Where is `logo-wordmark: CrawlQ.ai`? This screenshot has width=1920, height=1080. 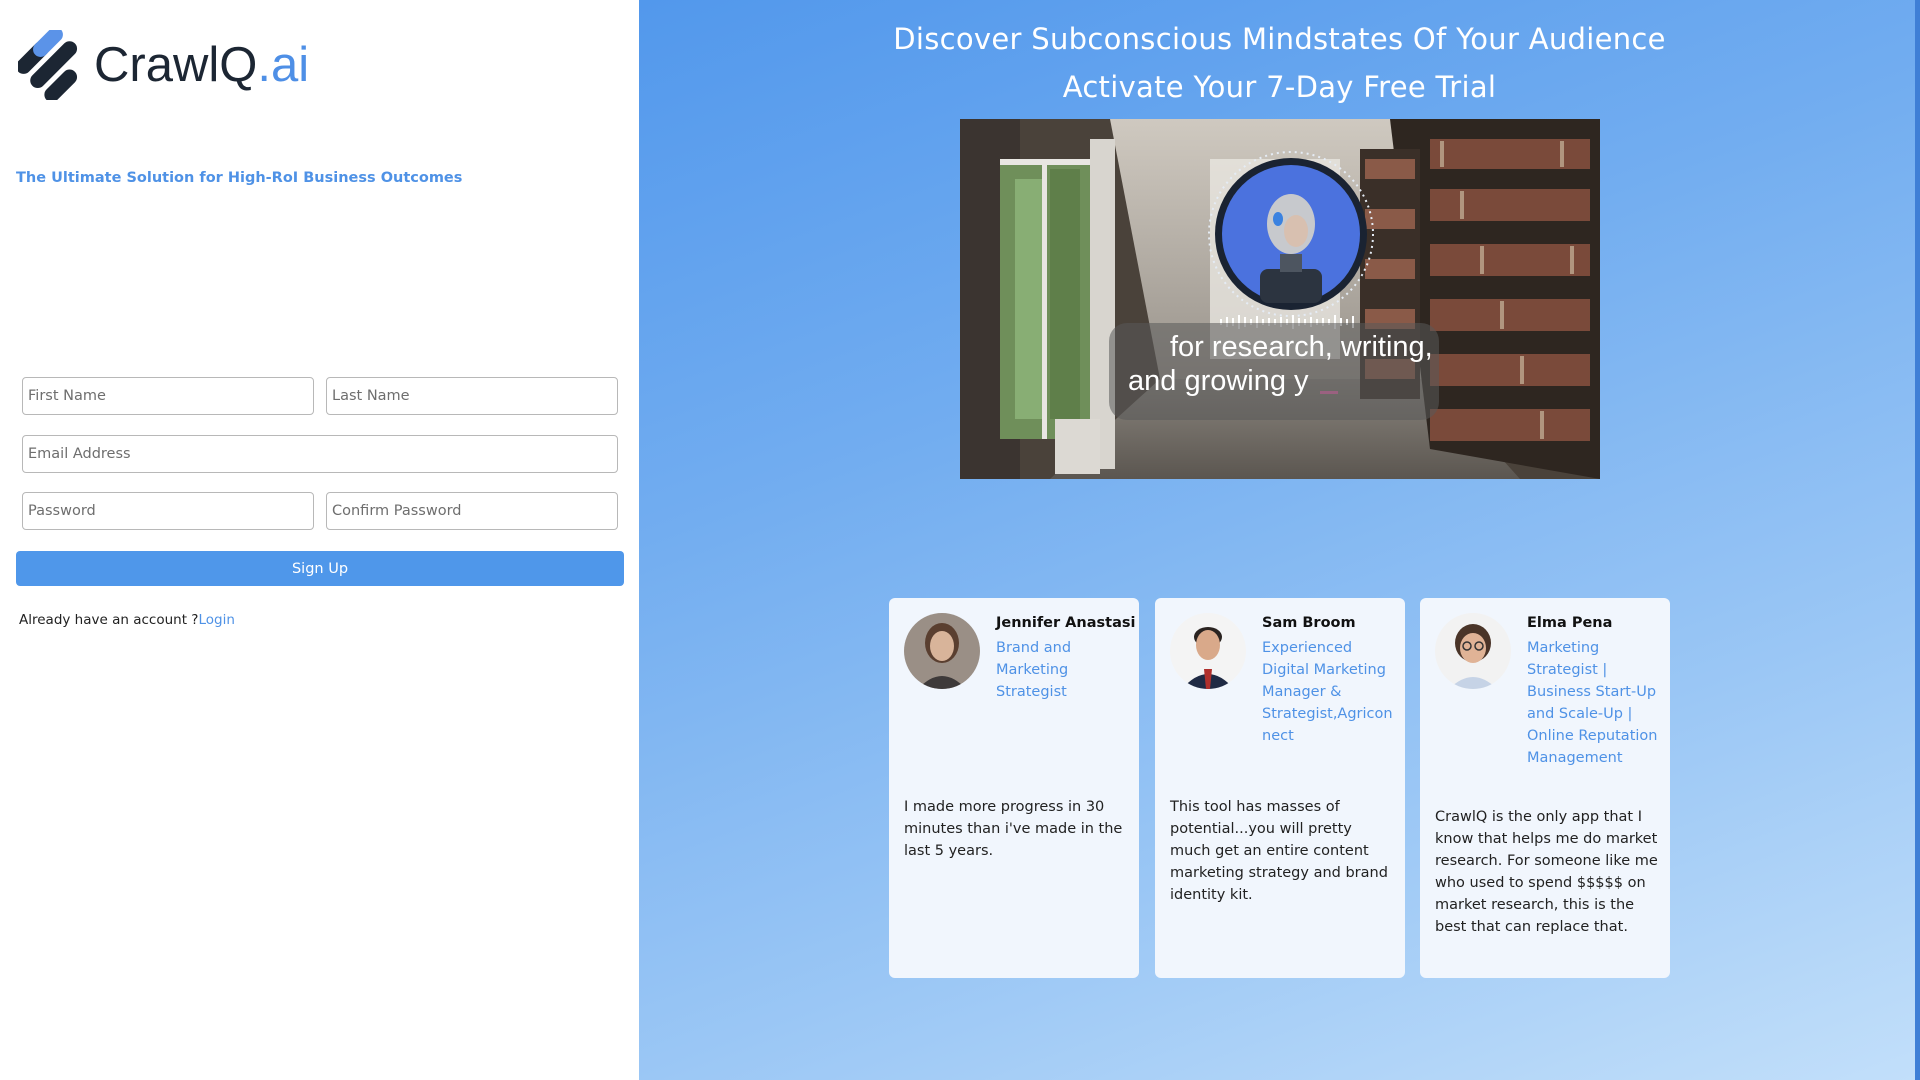 logo-wordmark: CrawlQ.ai is located at coordinates (201, 65).